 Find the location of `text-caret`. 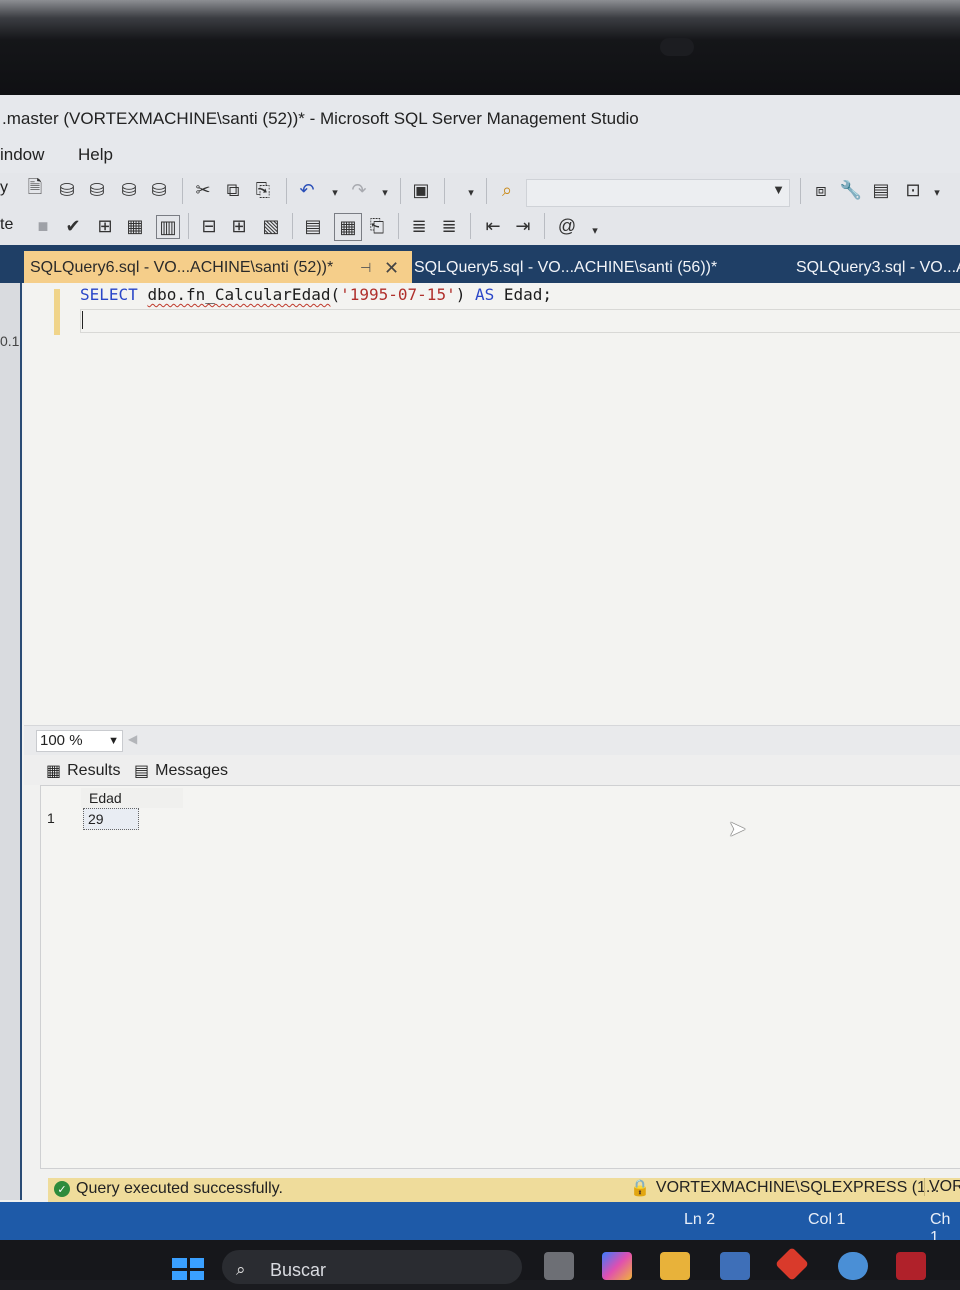

text-caret is located at coordinates (82, 320).